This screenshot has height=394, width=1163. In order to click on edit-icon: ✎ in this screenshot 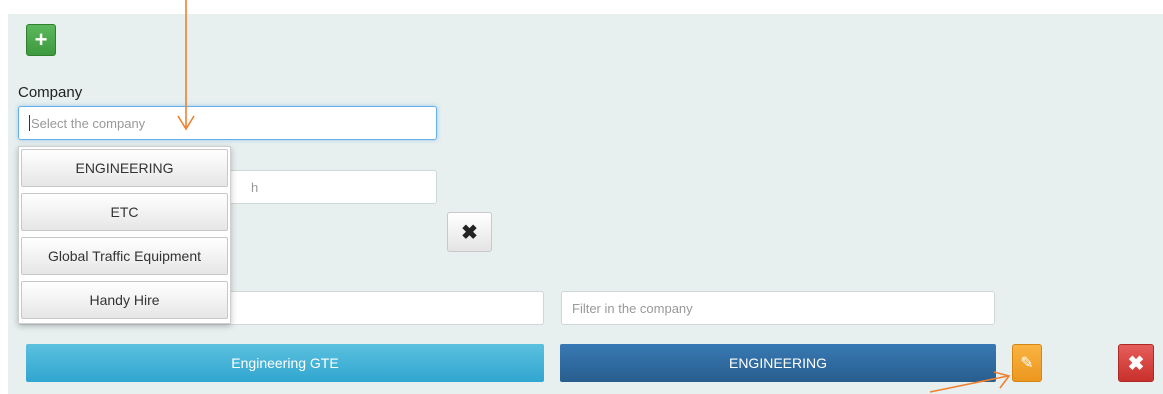, I will do `click(1027, 363)`.